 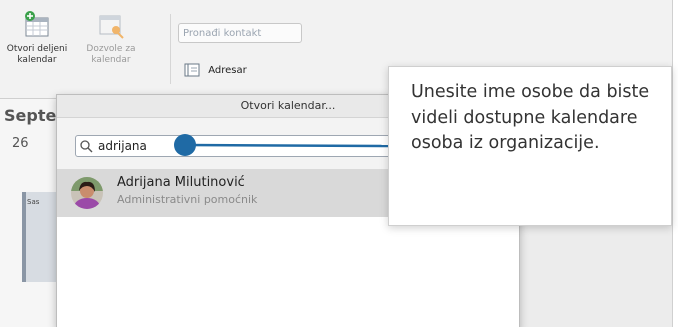 What do you see at coordinates (287, 145) in the screenshot?
I see `callout-pointer-line` at bounding box center [287, 145].